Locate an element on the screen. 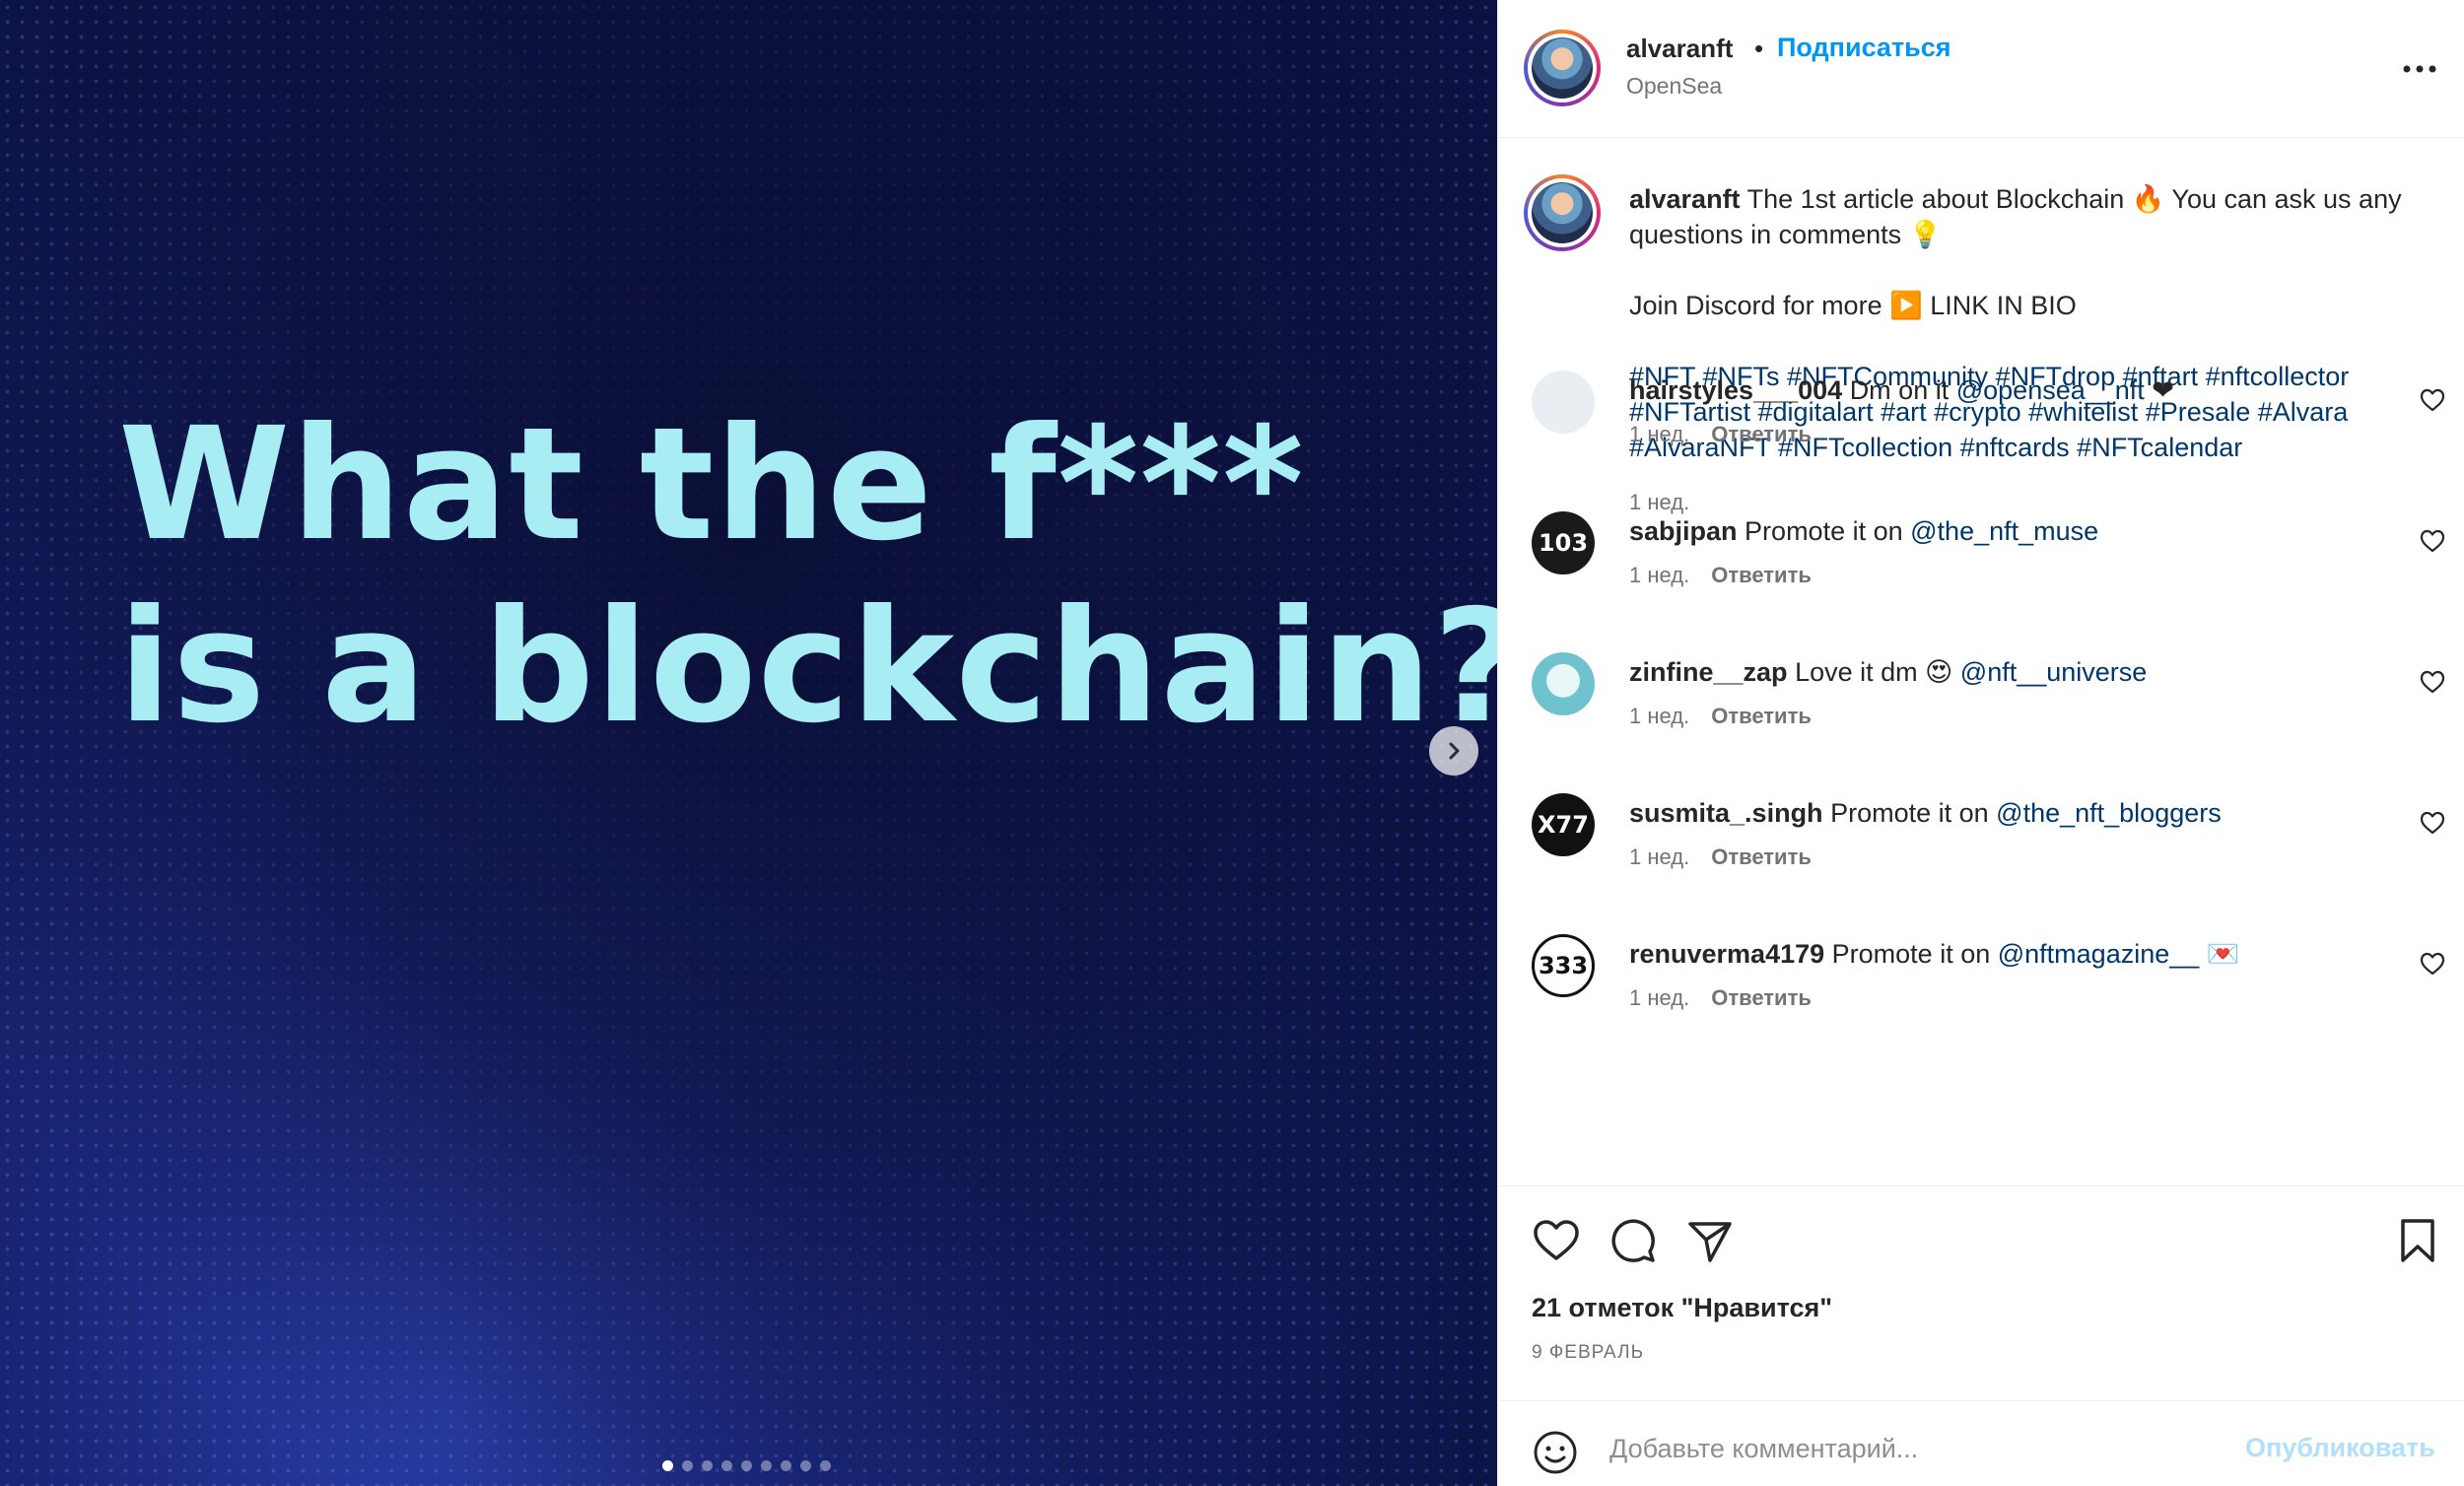 This screenshot has height=1486, width=2464. headline-line-1: What the f*** is located at coordinates (711, 484).